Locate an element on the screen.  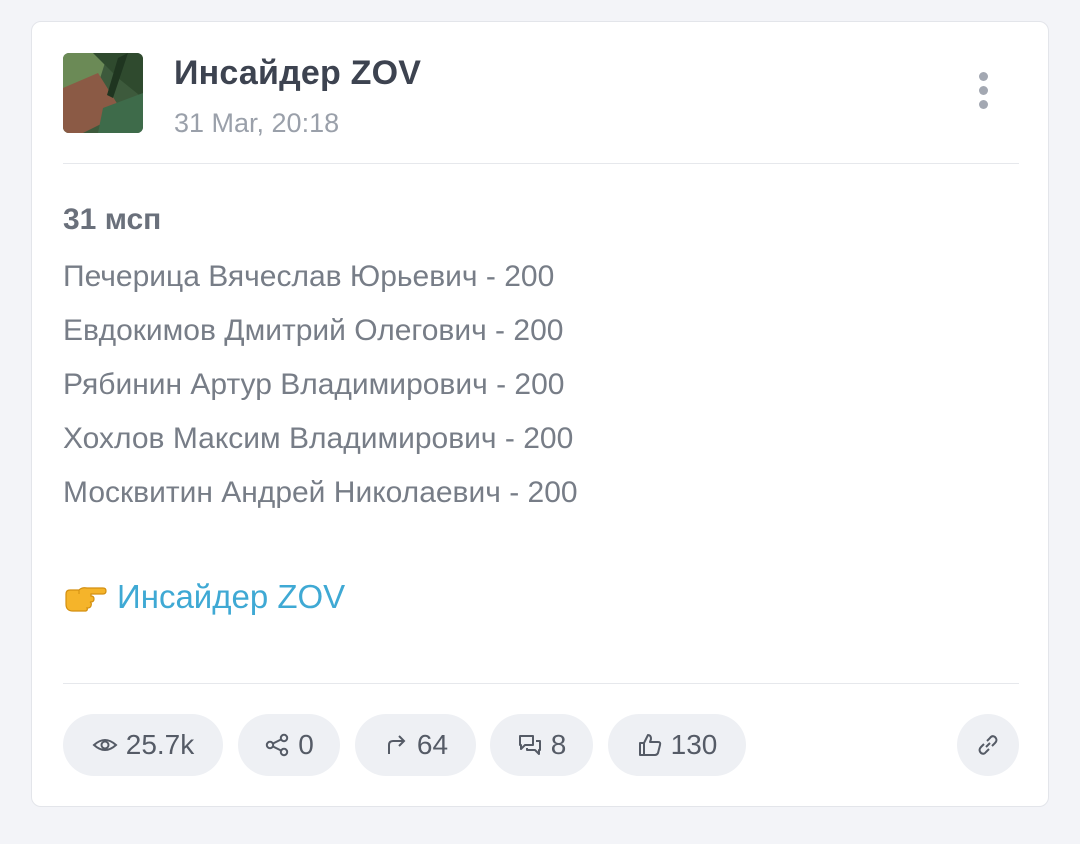
footer-divider is located at coordinates (541, 683).